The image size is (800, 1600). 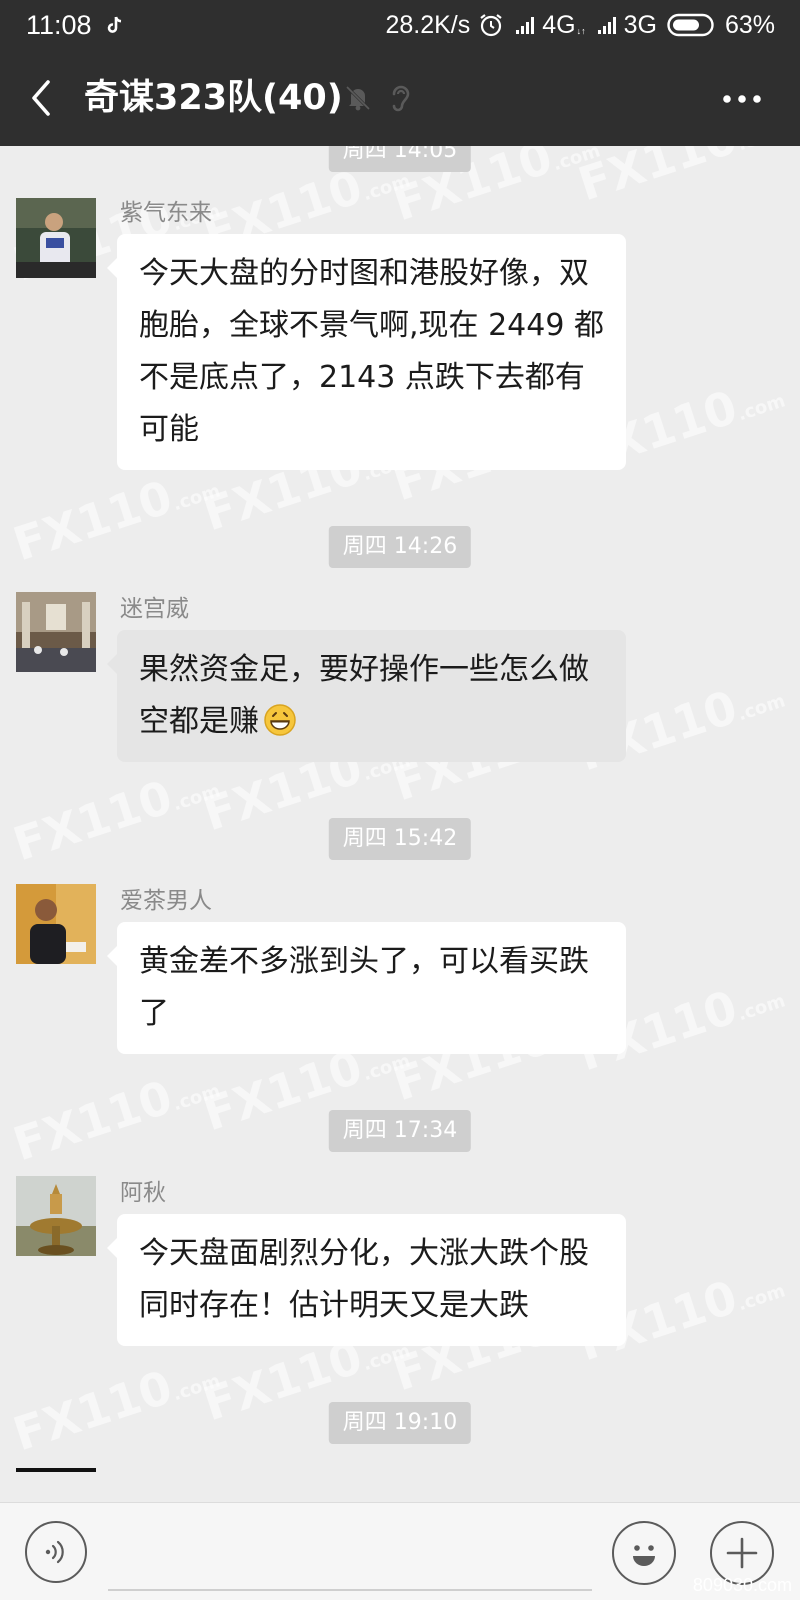 What do you see at coordinates (41, 98) in the screenshot?
I see `back-icon` at bounding box center [41, 98].